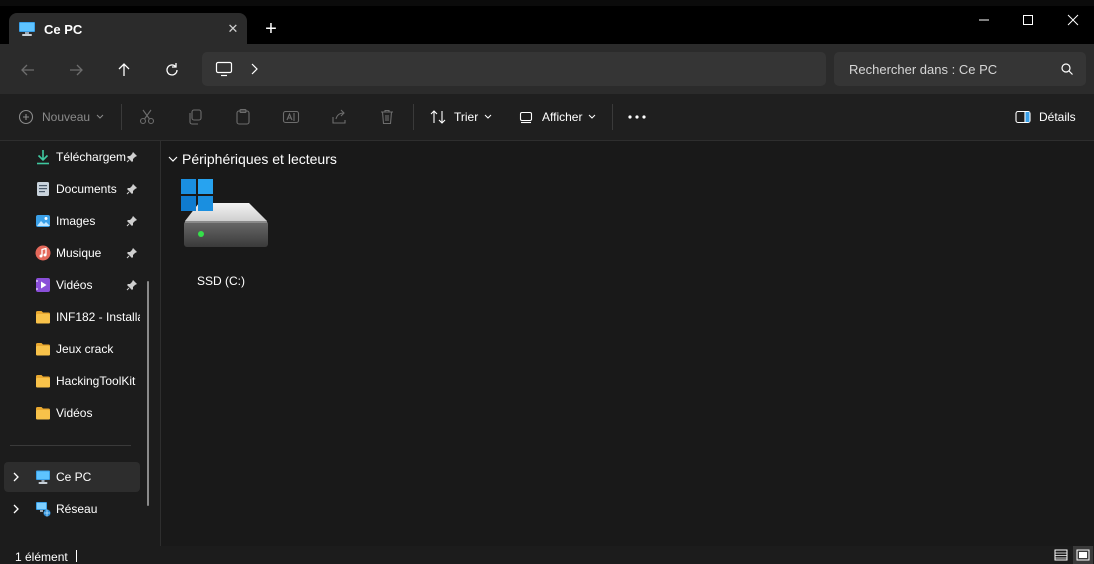 The image size is (1094, 564). Describe the element at coordinates (514, 69) in the screenshot. I see `address-input` at that location.